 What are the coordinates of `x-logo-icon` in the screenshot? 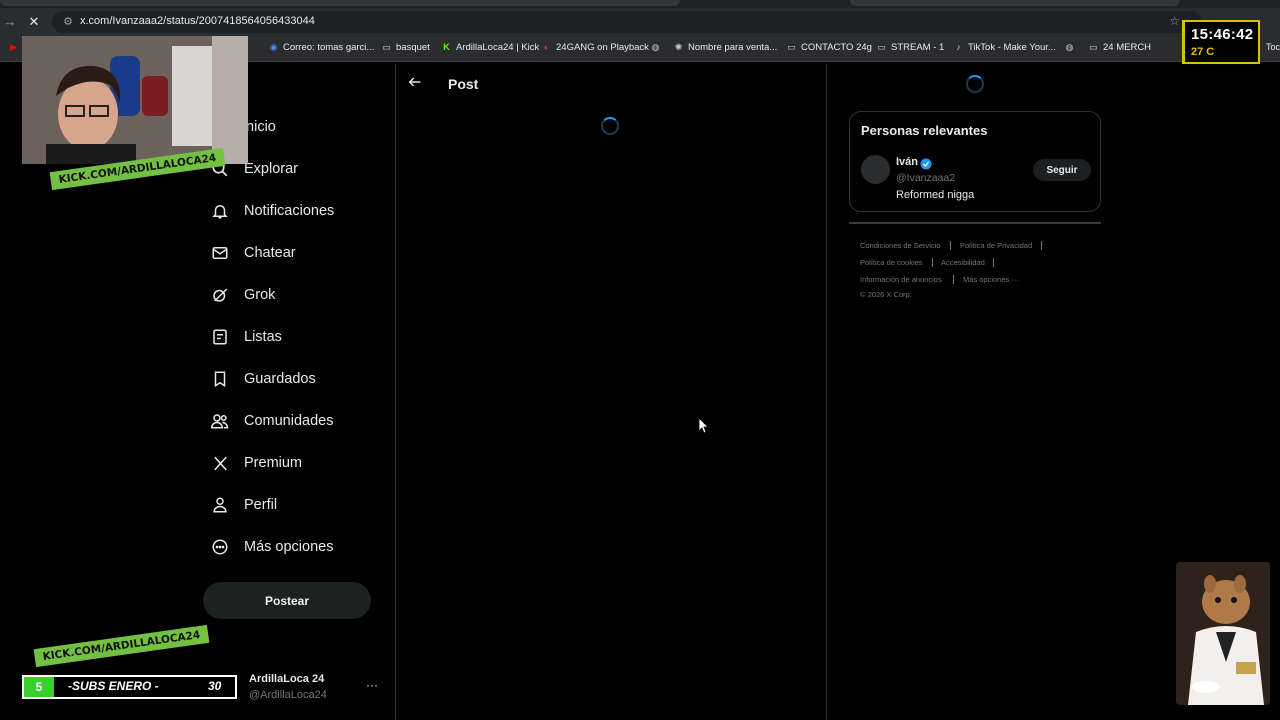 It's located at (220, 463).